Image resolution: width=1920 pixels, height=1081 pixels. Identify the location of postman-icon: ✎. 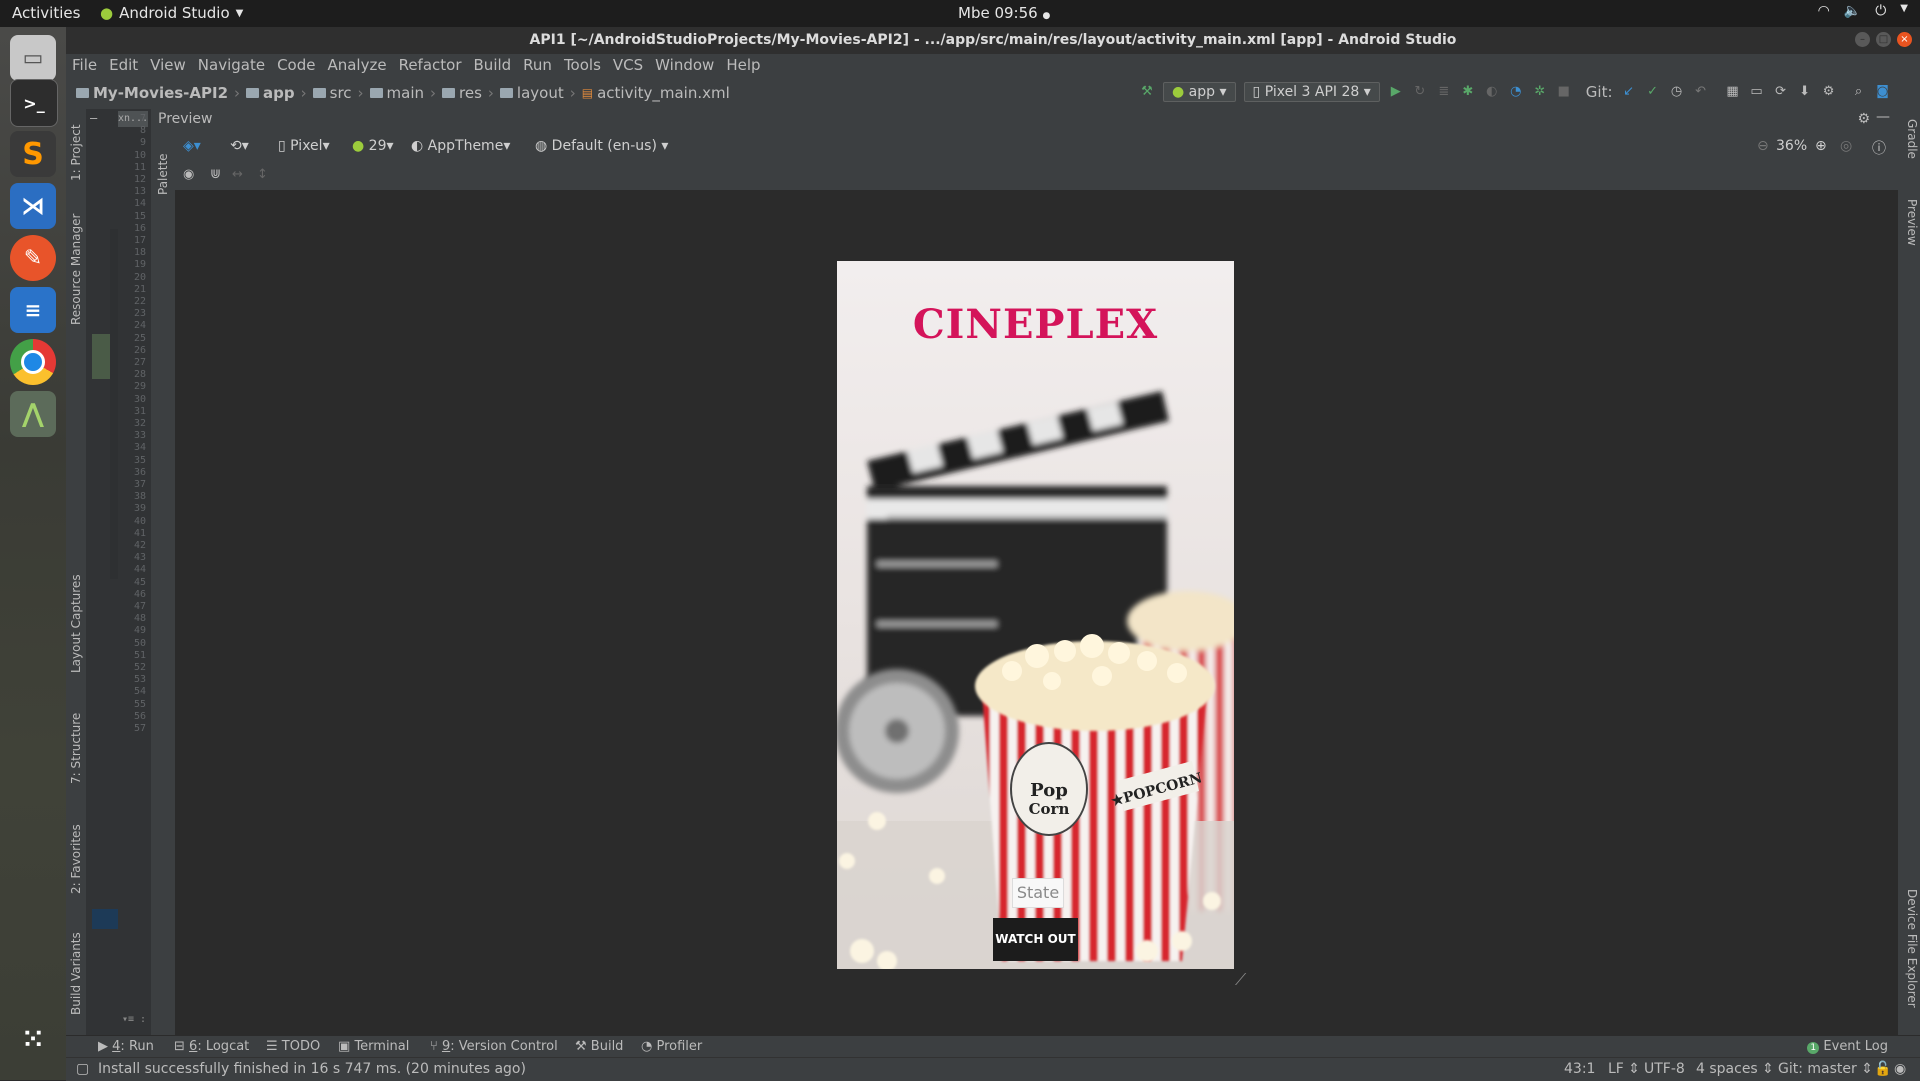
(33, 258).